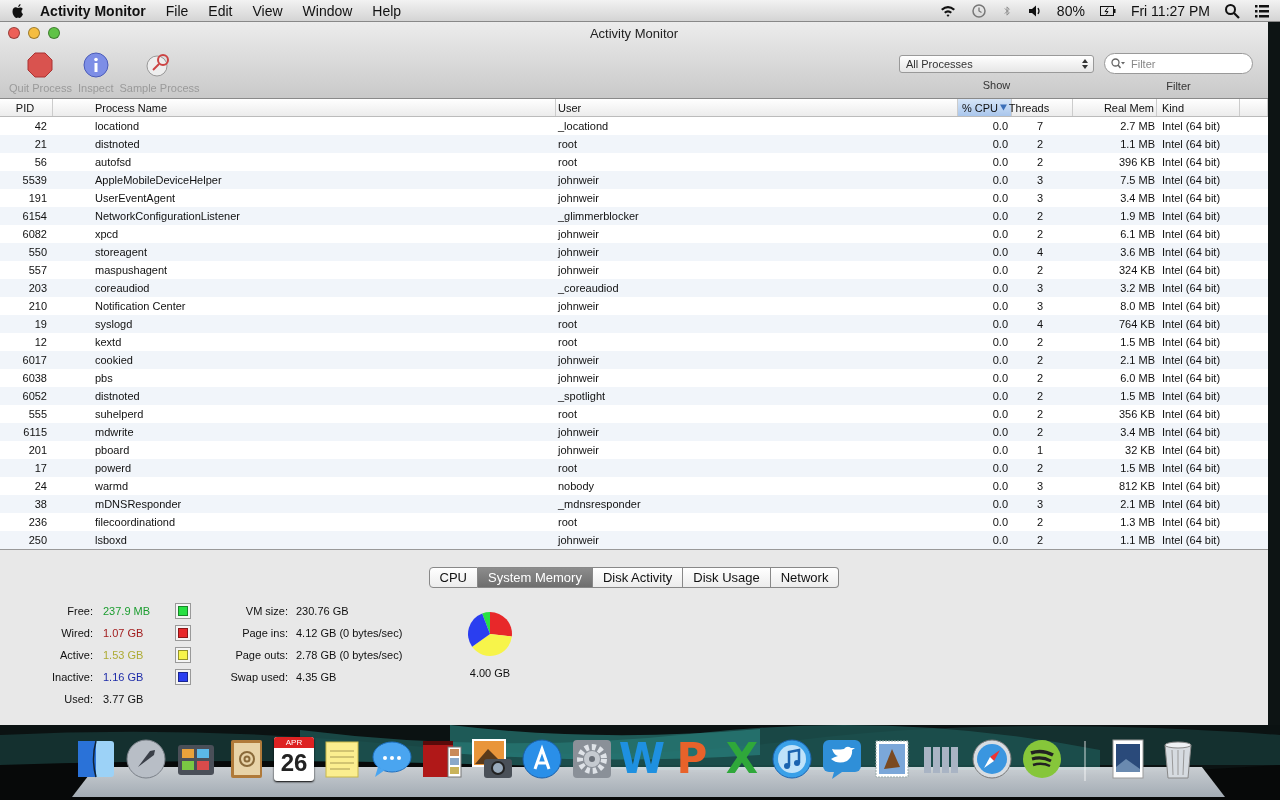 Image resolution: width=1280 pixels, height=800 pixels. I want to click on monitor-tab: Disk Usage, so click(727, 577).